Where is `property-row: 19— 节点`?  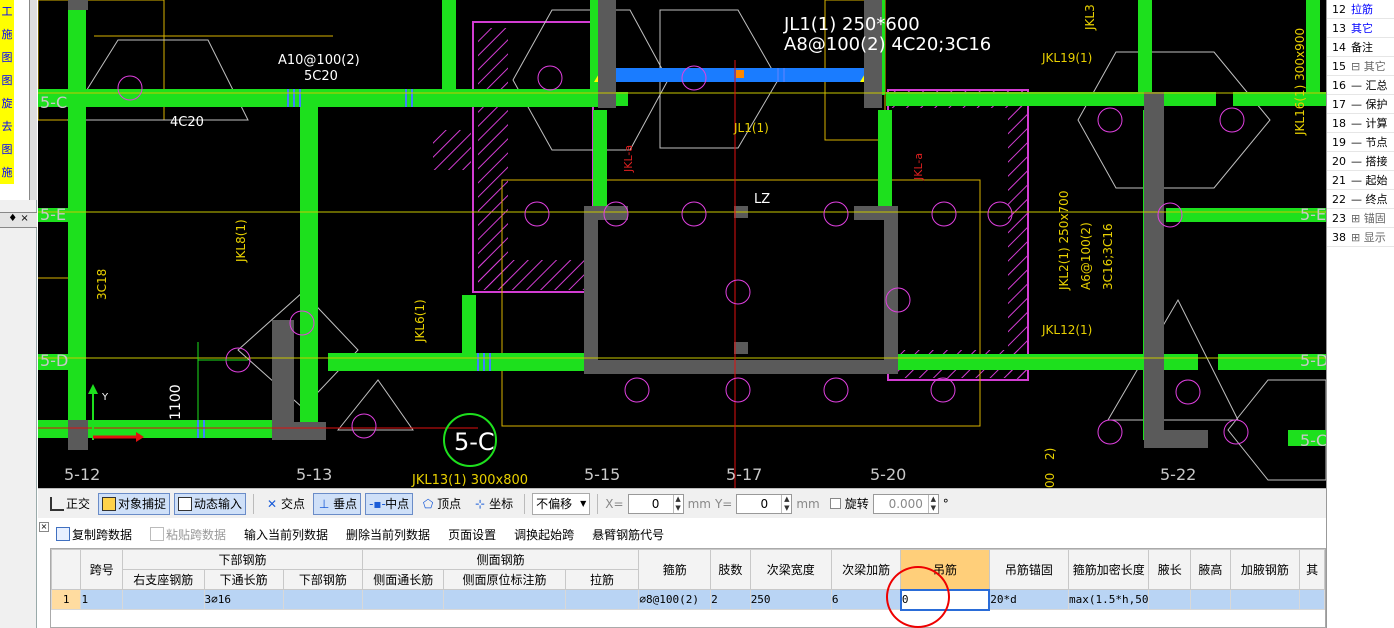 property-row: 19— 节点 is located at coordinates (1360, 142).